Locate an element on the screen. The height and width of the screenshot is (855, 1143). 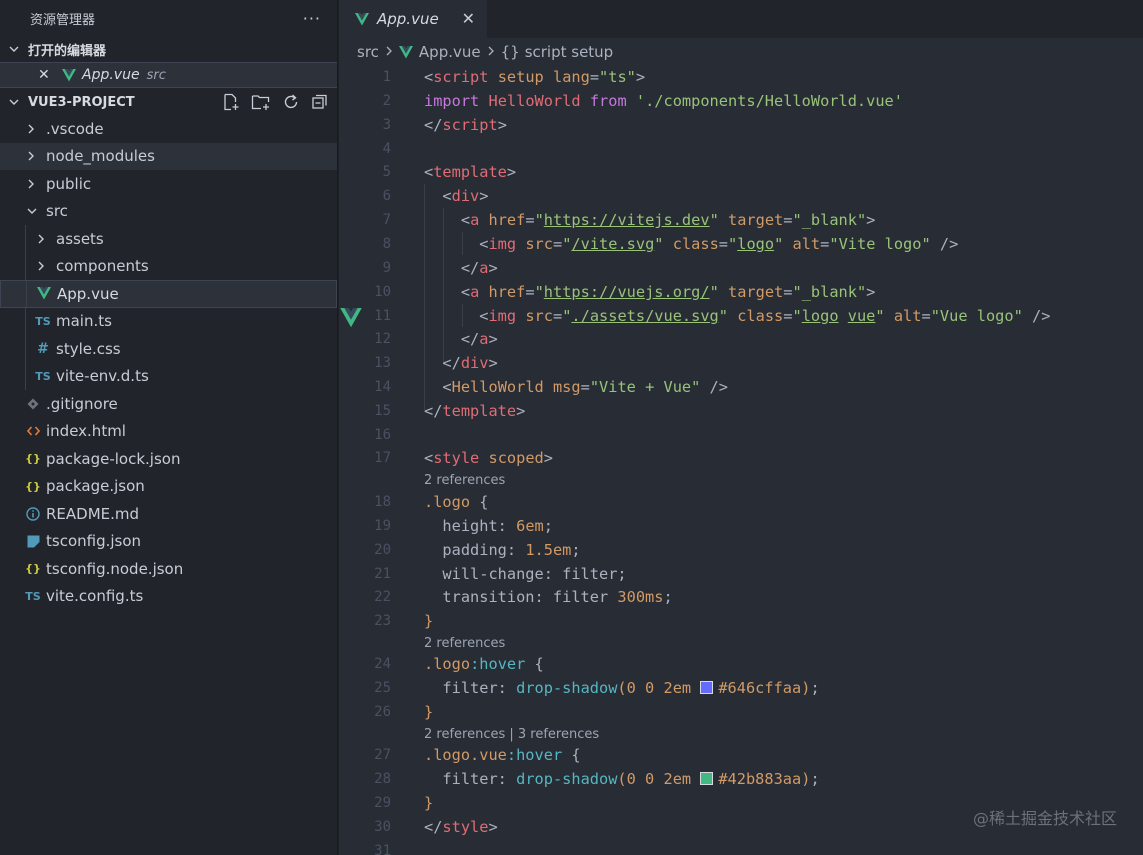
project-label: VUE3-PROJECT is located at coordinates (81, 102).